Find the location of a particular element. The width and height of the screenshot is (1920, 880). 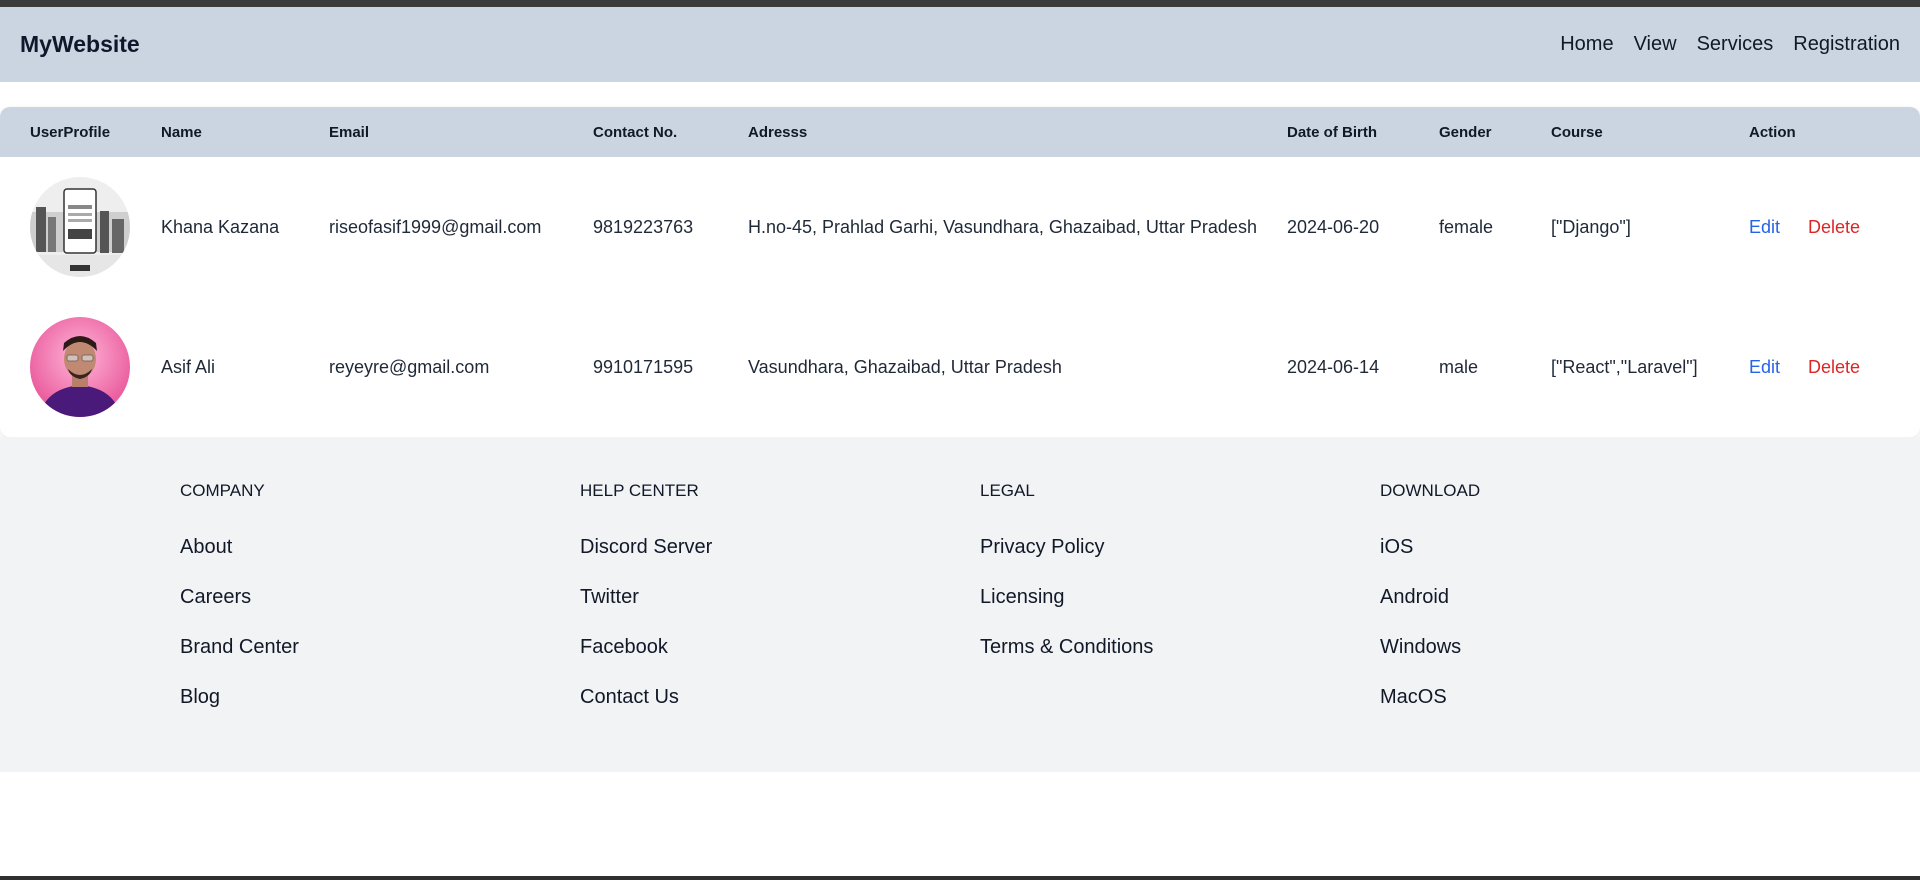

footer-link-android: Android is located at coordinates (1414, 597).